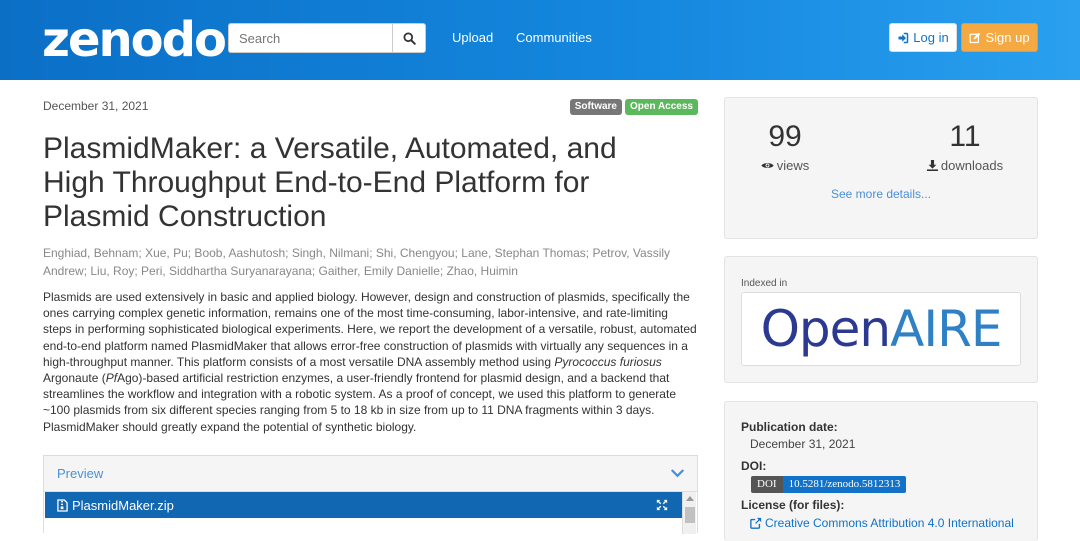 This screenshot has height=541, width=1080. I want to click on file-name-group: PlasmidMaker.zip, so click(115, 505).